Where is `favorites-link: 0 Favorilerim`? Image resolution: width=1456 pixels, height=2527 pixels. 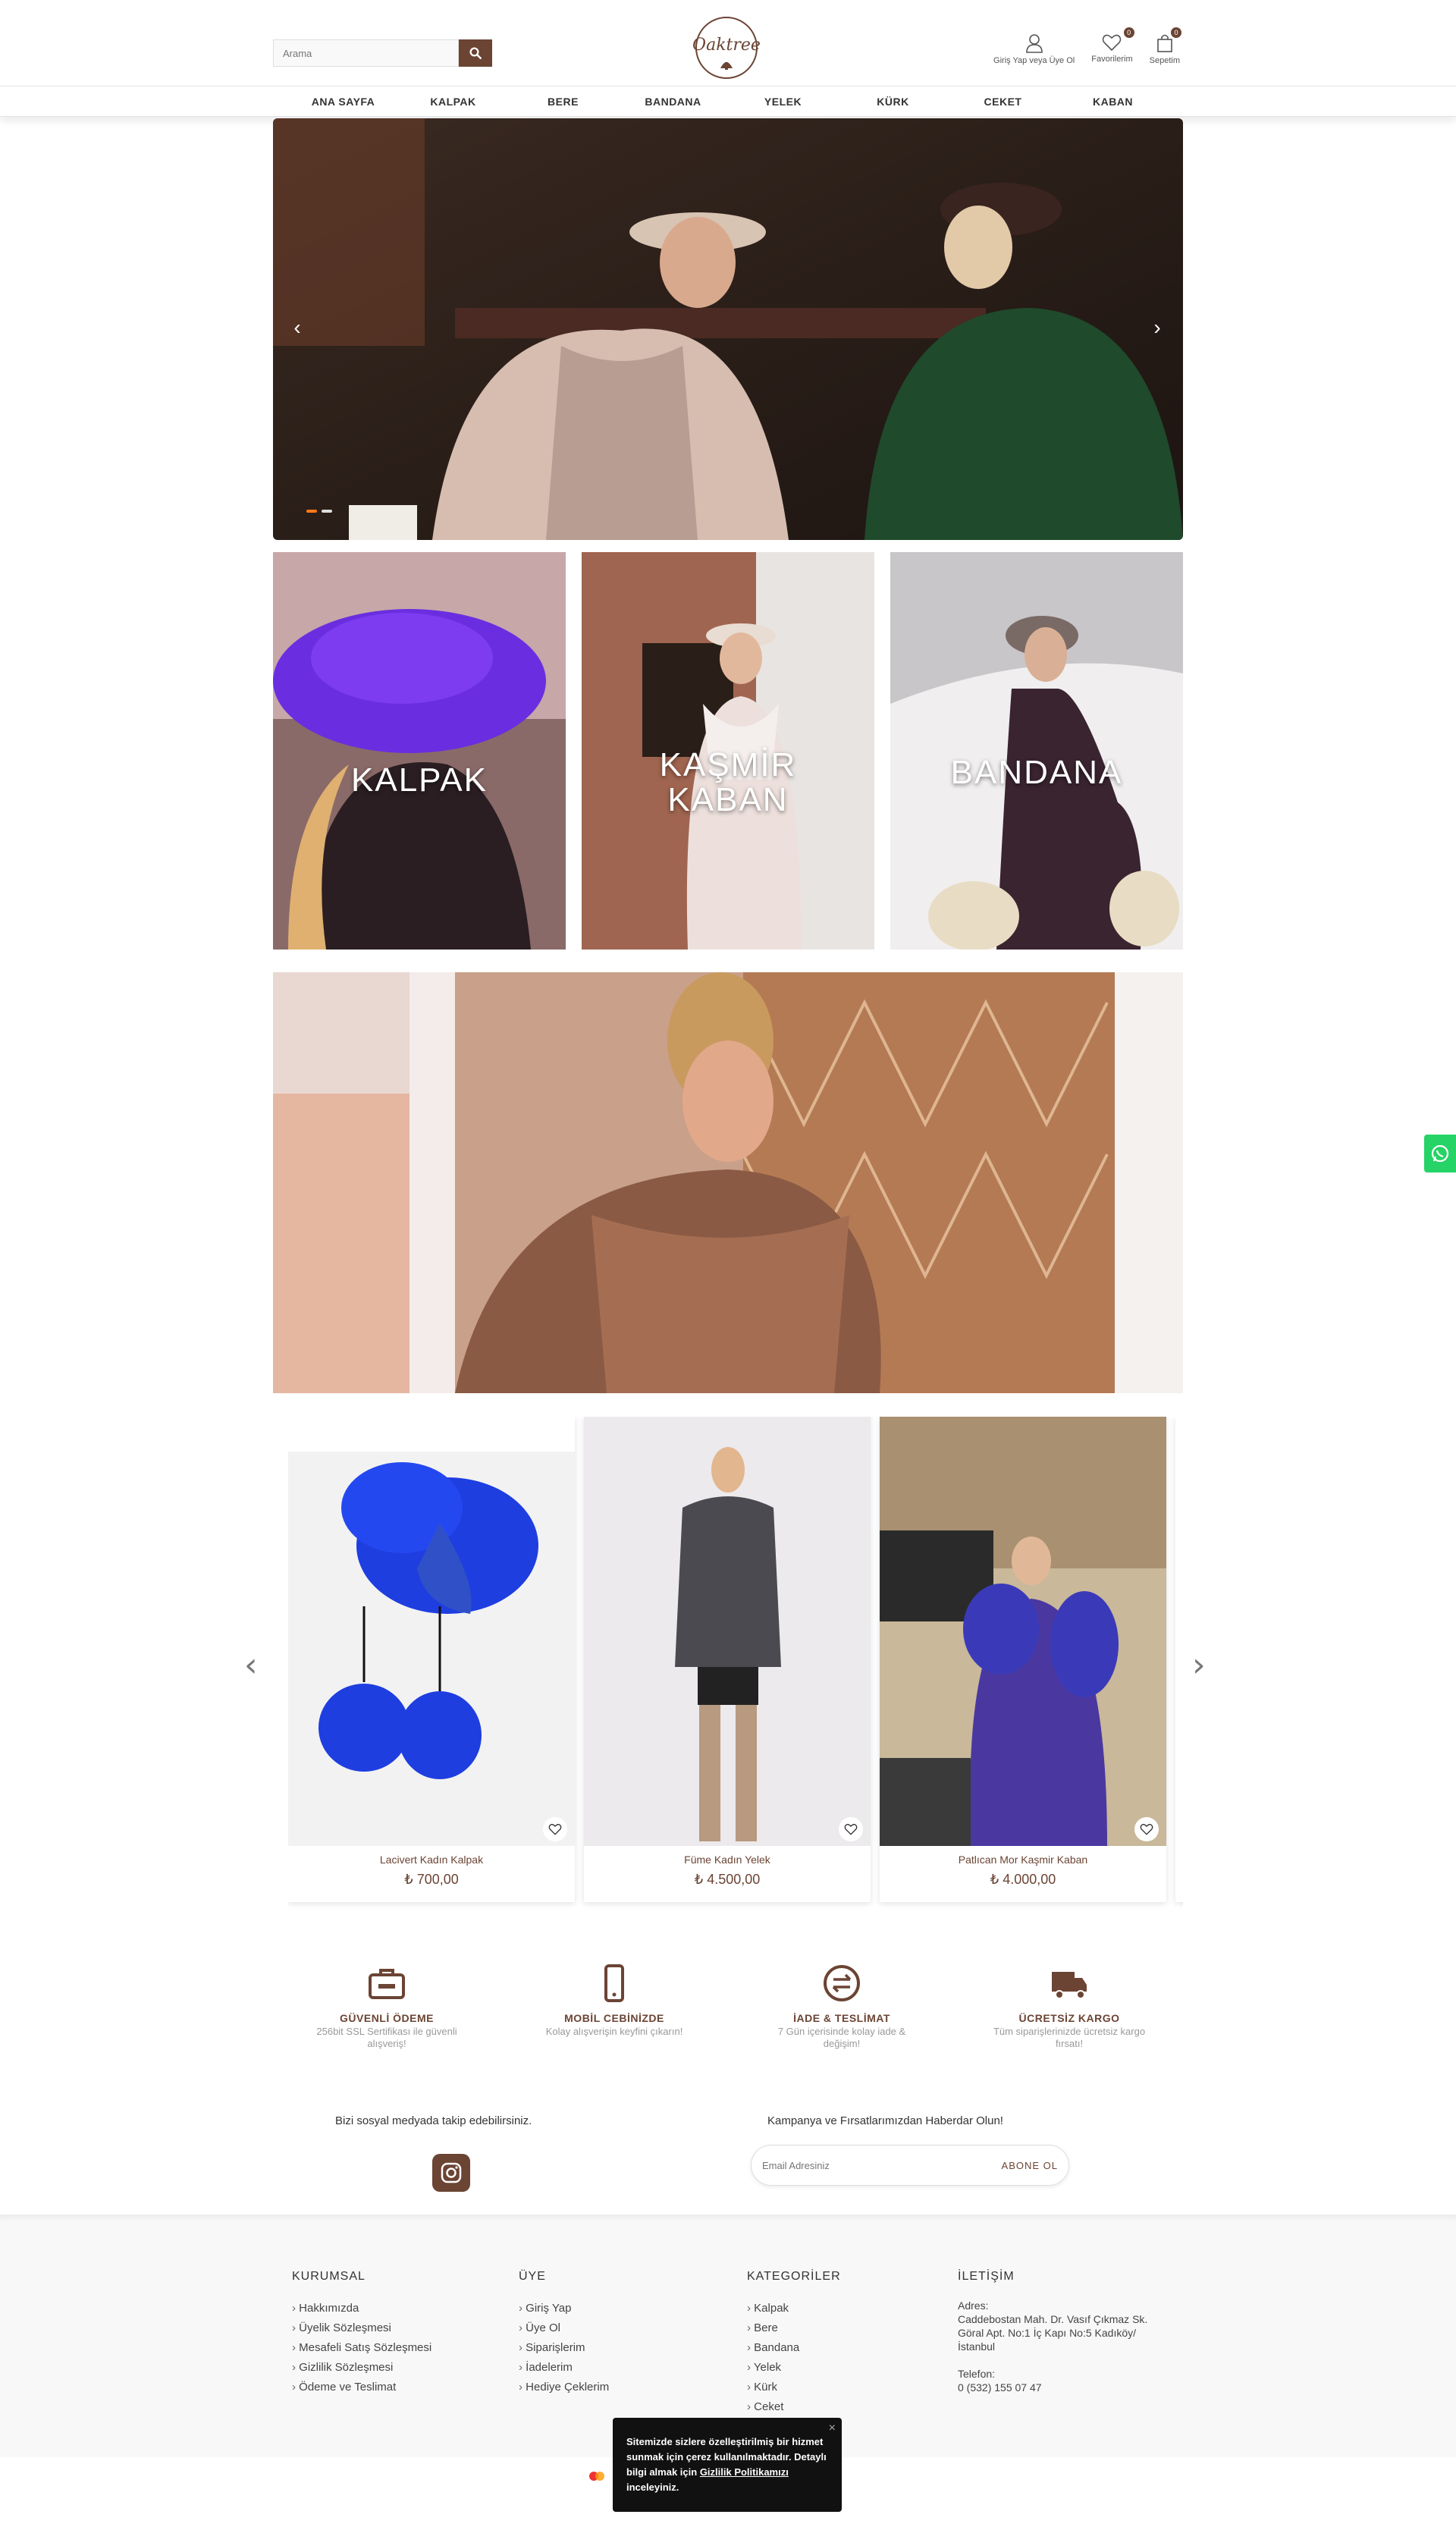 favorites-link: 0 Favorilerim is located at coordinates (1112, 45).